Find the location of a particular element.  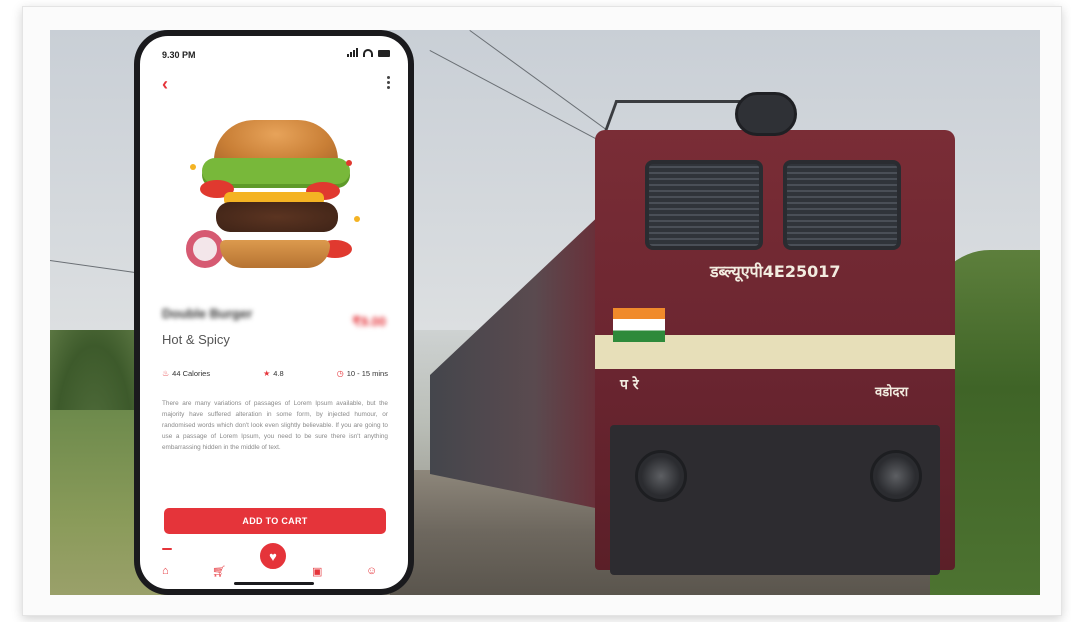

calories-stat: ♨ 44 Calories is located at coordinates (186, 373).